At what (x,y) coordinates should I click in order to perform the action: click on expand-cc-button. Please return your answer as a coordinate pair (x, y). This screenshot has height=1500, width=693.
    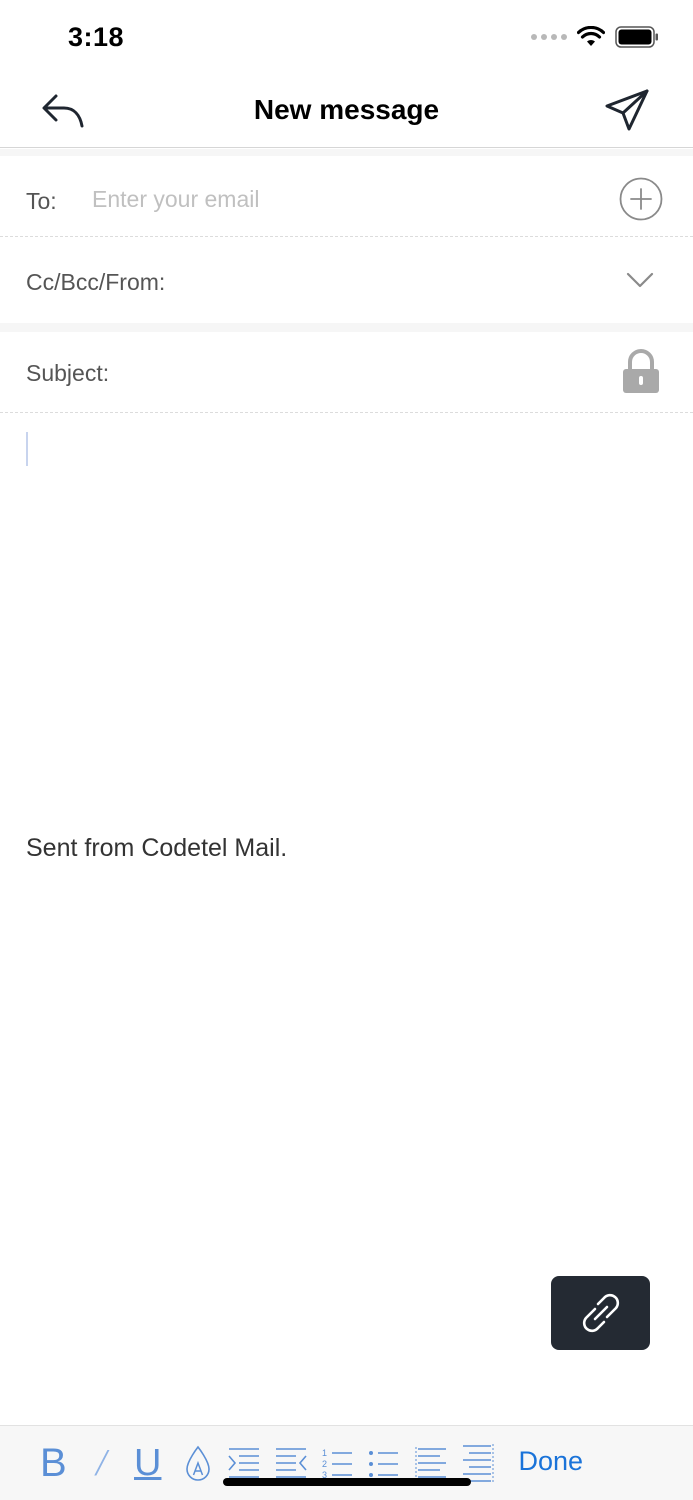
    Looking at the image, I should click on (640, 280).